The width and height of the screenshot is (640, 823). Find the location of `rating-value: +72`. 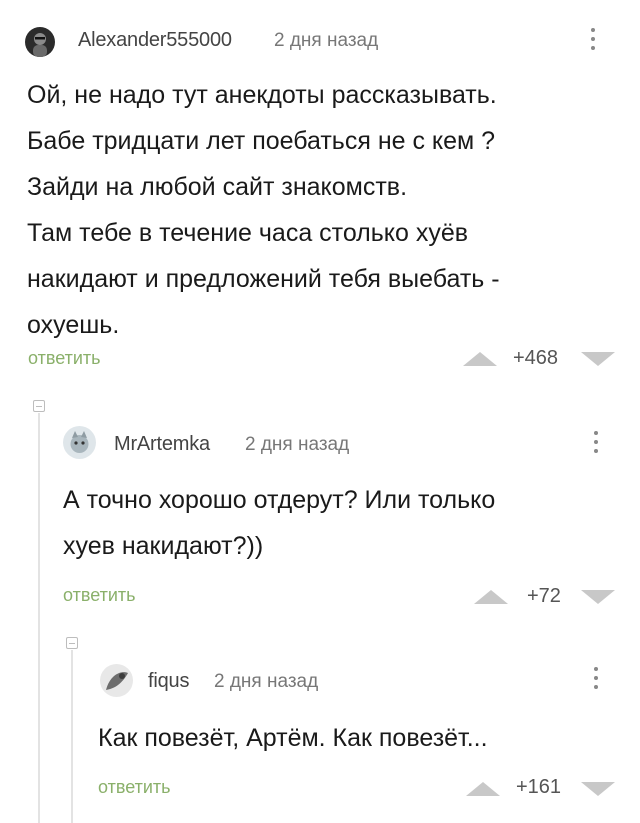

rating-value: +72 is located at coordinates (544, 596).